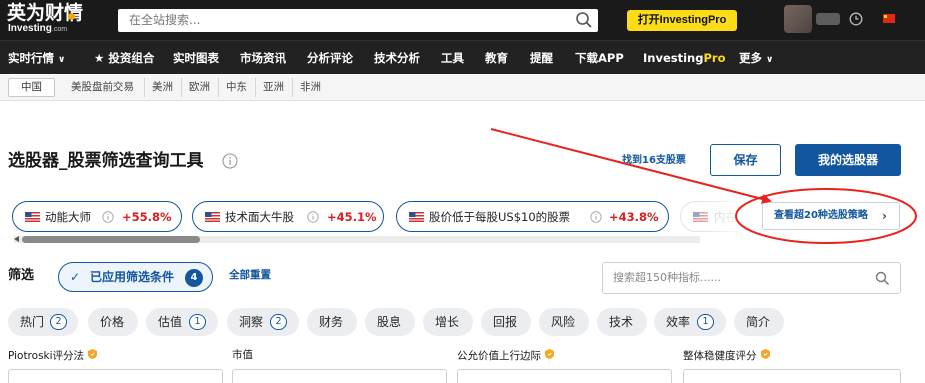 This screenshot has height=383, width=925. I want to click on strategy-name: 技术面大牛股, so click(259, 217).